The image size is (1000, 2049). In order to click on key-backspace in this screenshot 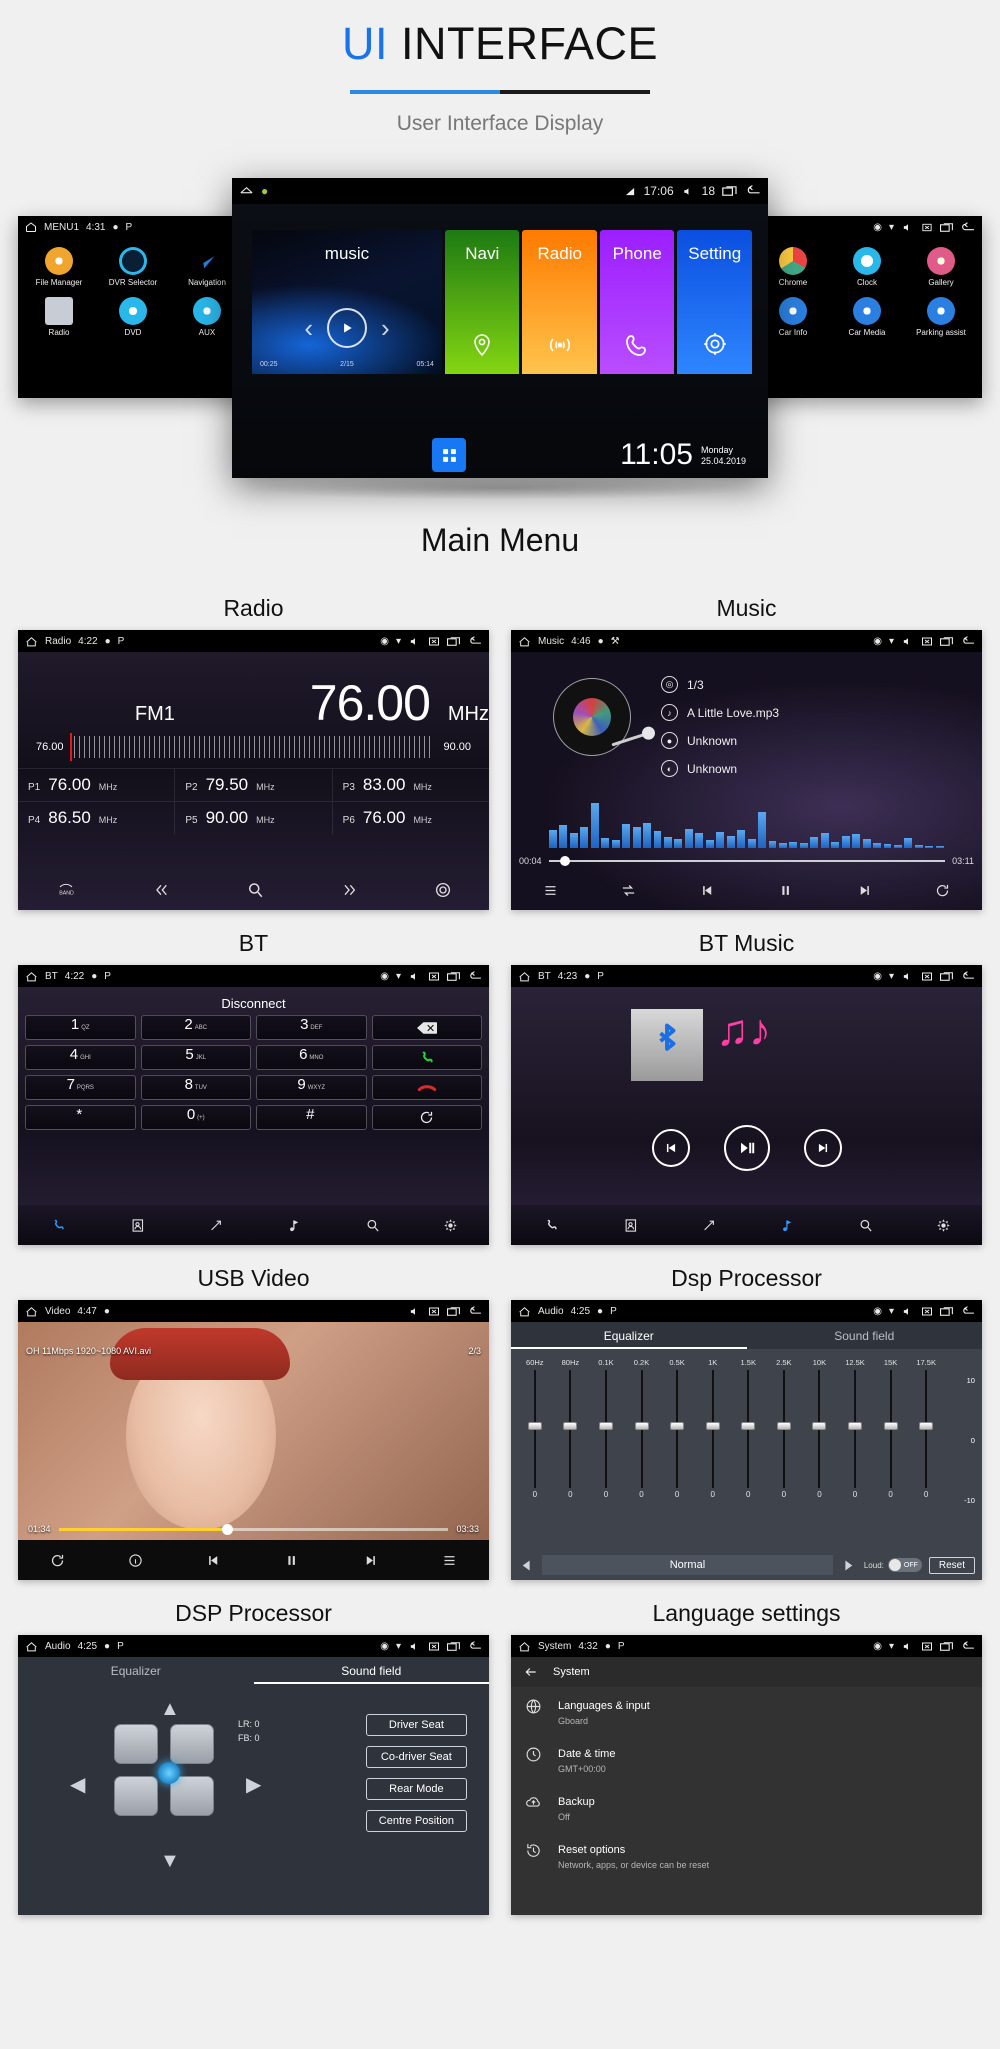, I will do `click(426, 1027)`.